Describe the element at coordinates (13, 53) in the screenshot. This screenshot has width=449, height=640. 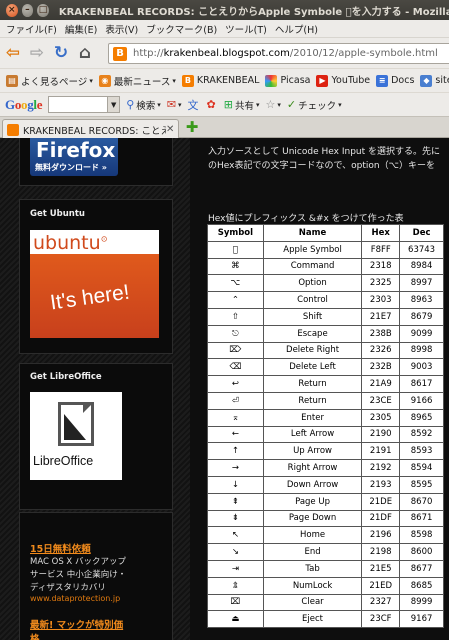
I see `back-arrow-icon: ⇦` at that location.